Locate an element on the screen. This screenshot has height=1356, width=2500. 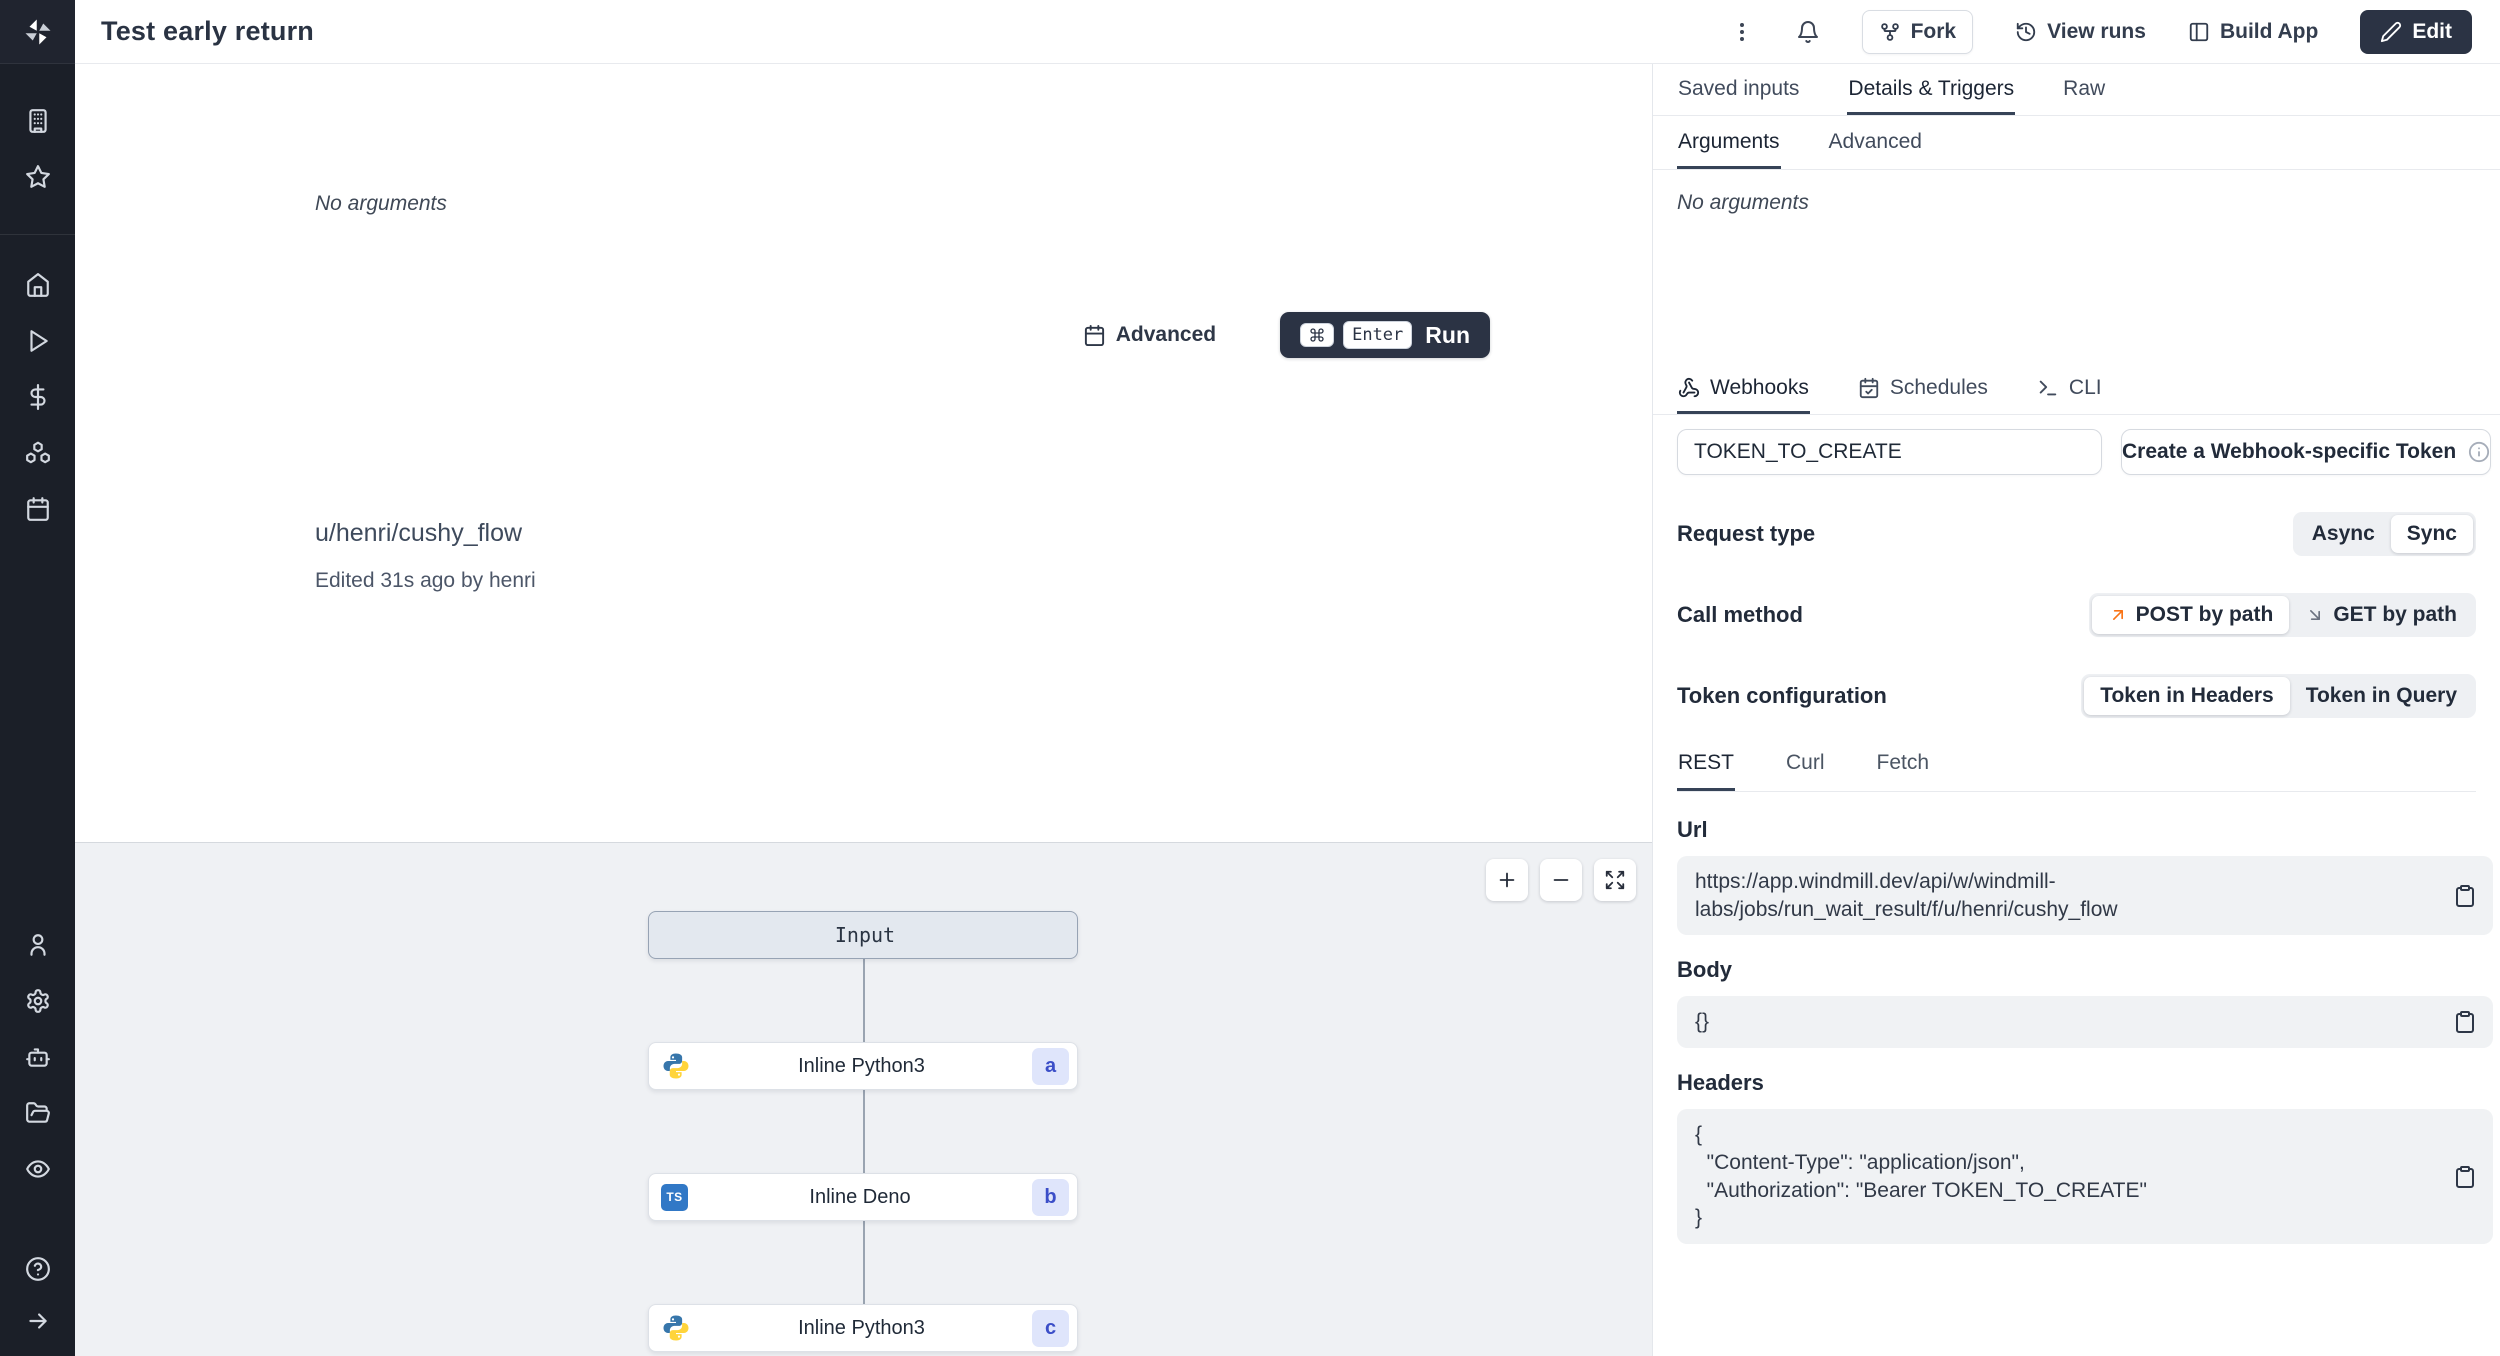
run-button: Enter Run is located at coordinates (1385, 335).